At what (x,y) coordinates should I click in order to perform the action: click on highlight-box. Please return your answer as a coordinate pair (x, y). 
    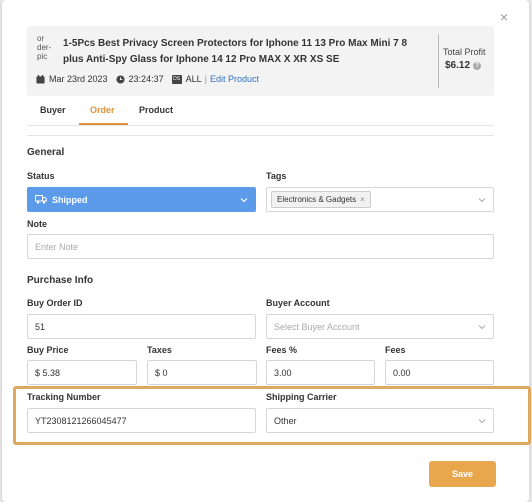
    Looking at the image, I should click on (272, 415).